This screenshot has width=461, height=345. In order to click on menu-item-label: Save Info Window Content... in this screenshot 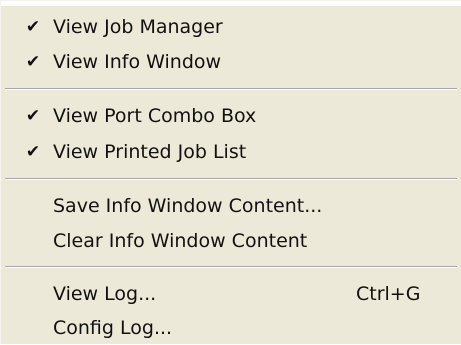, I will do `click(188, 206)`.